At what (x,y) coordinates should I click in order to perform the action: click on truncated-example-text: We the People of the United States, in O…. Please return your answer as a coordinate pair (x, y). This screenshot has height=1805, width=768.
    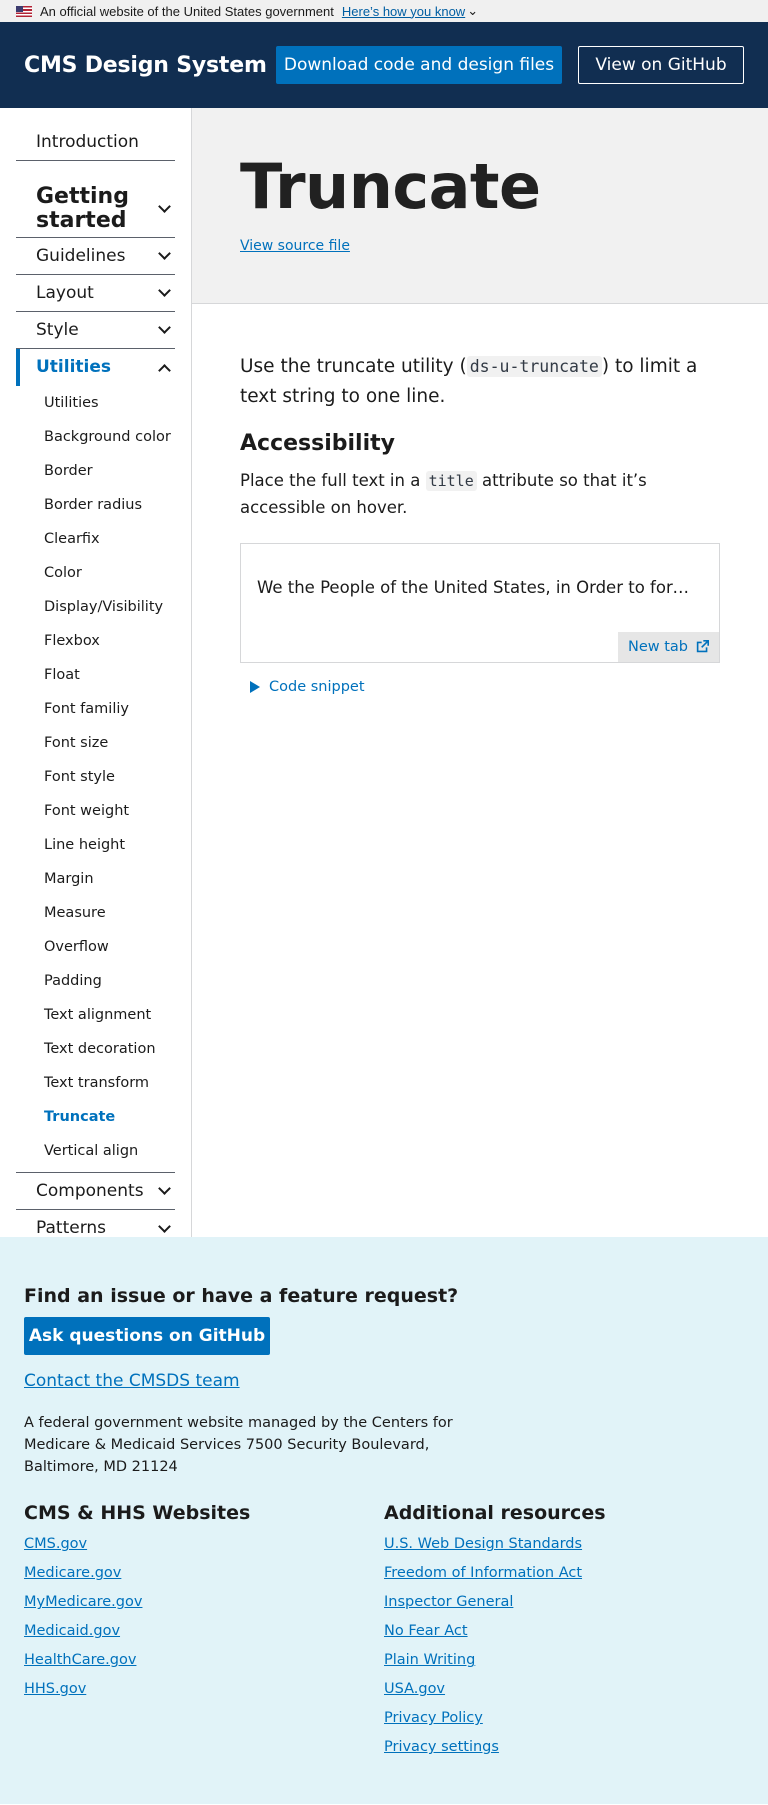
    Looking at the image, I should click on (480, 587).